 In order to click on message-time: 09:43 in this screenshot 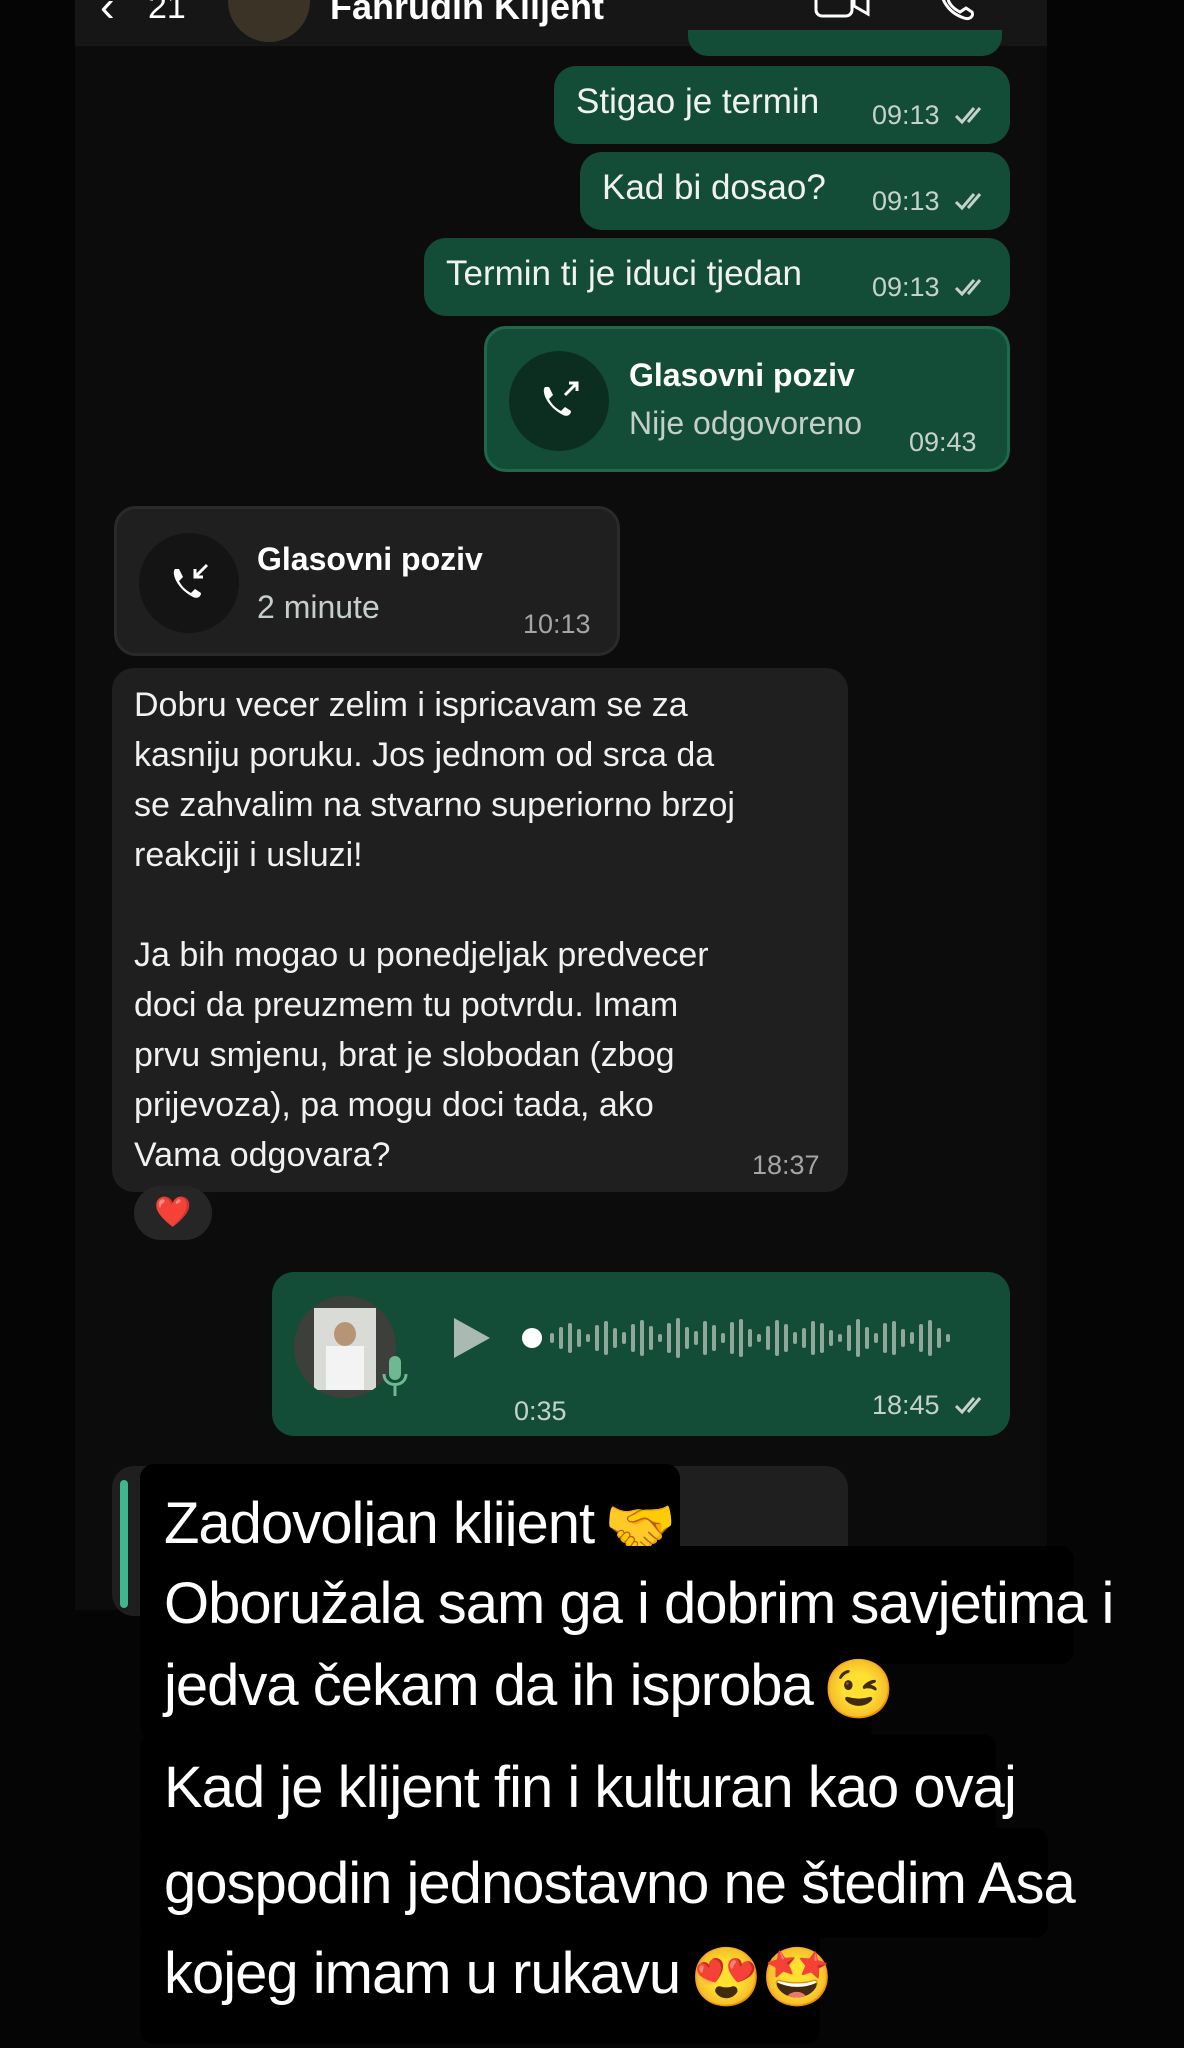, I will do `click(943, 442)`.